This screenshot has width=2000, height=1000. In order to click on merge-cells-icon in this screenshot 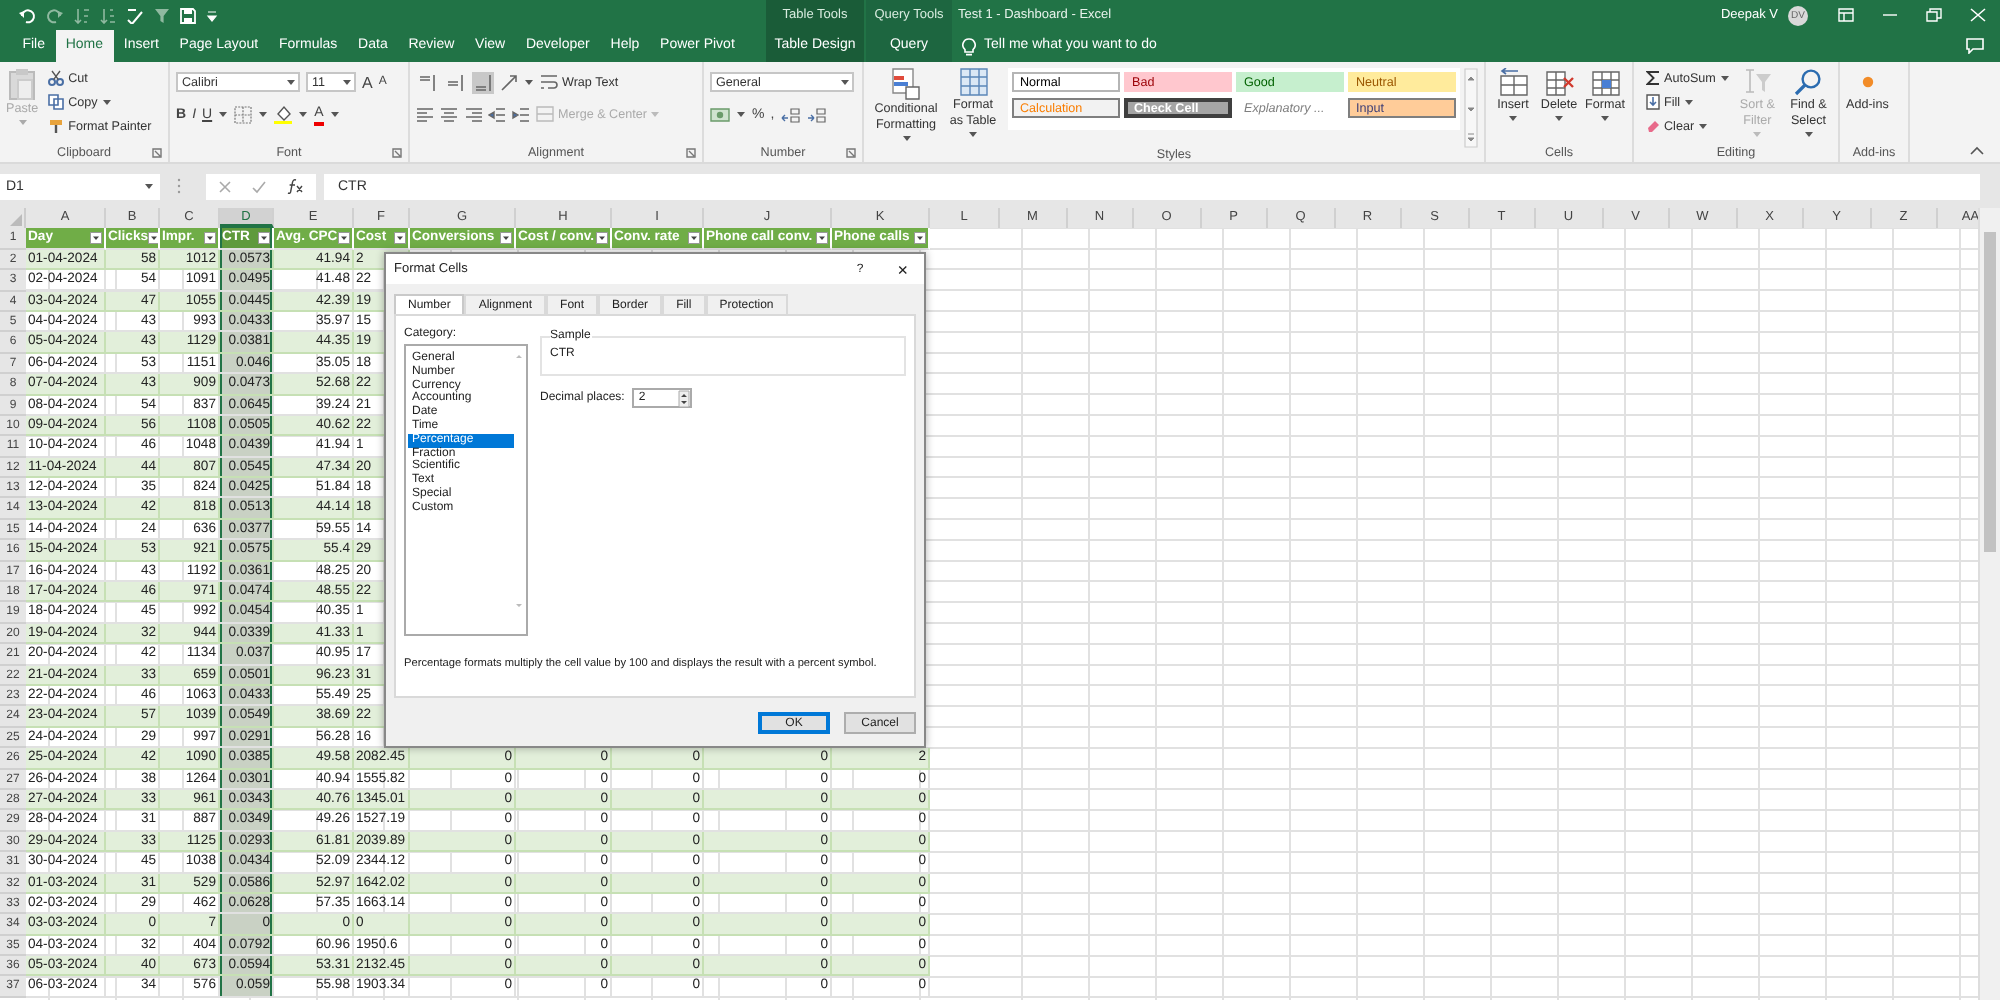, I will do `click(545, 114)`.